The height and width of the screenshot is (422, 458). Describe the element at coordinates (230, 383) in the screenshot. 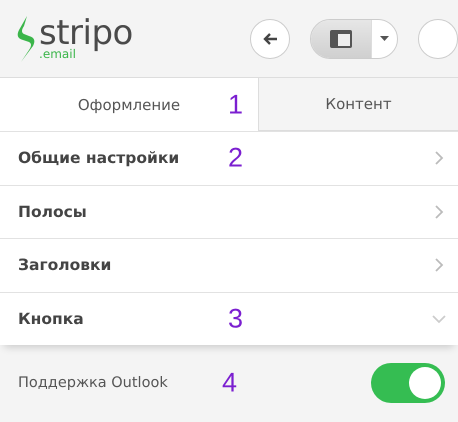

I see `annotation-number: 4` at that location.